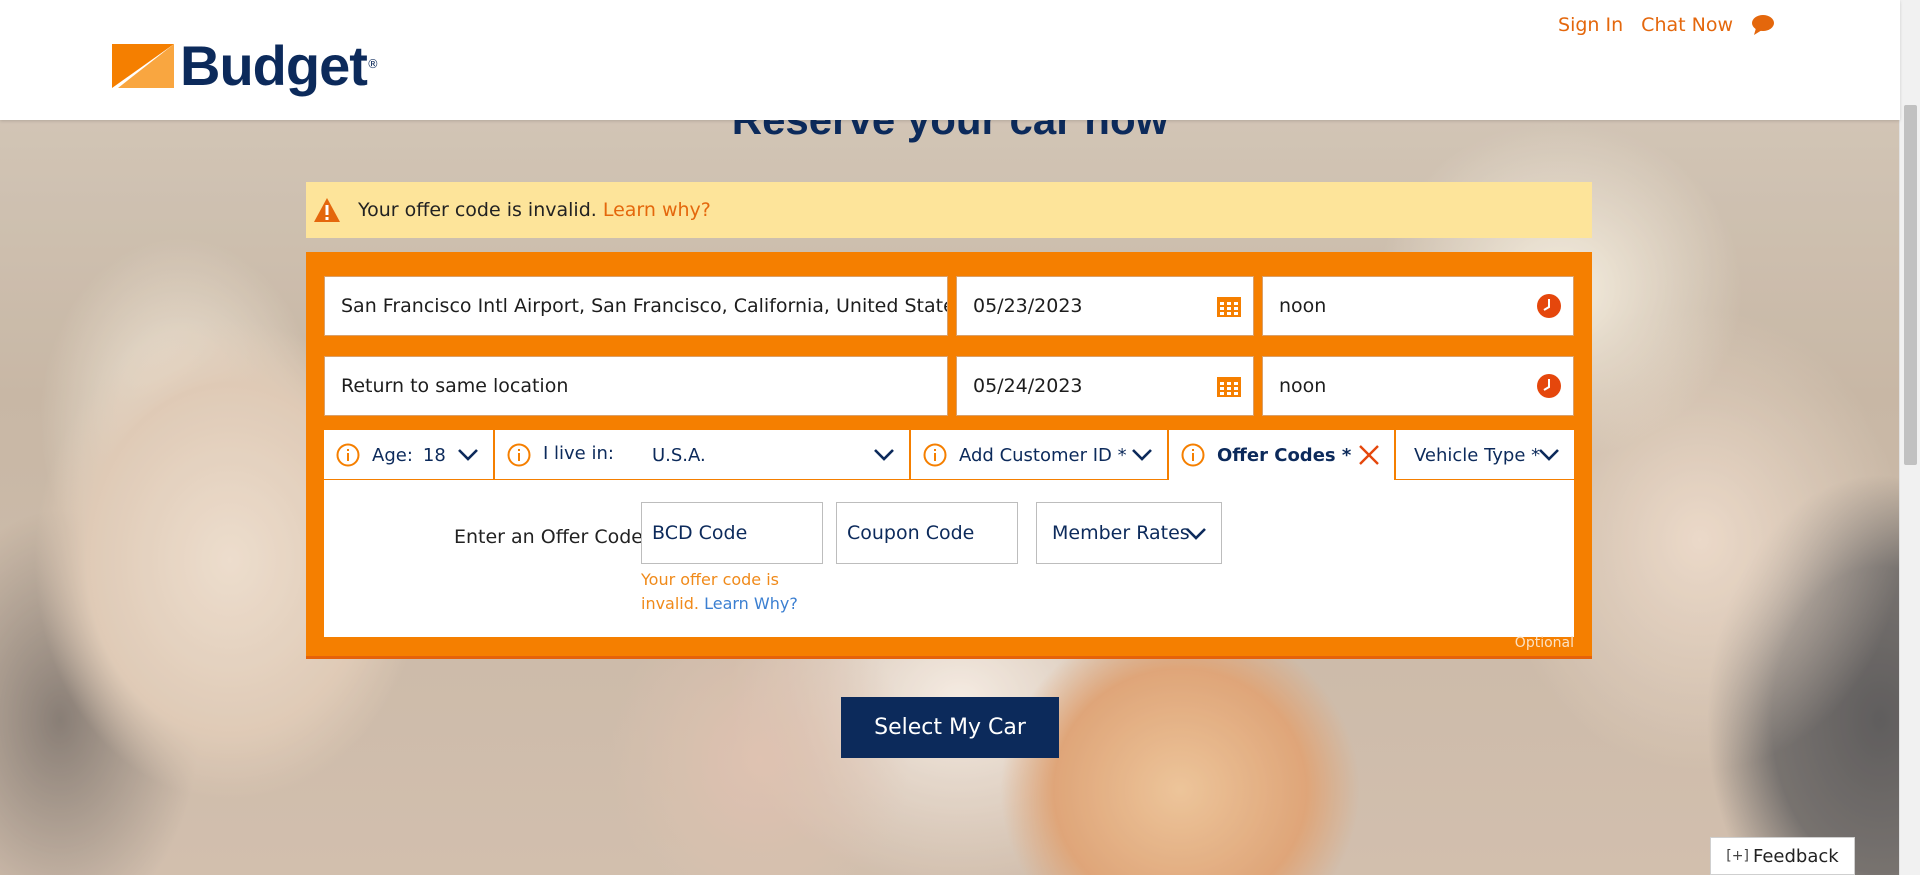 This screenshot has height=875, width=1920. I want to click on age-value: 18, so click(434, 455).